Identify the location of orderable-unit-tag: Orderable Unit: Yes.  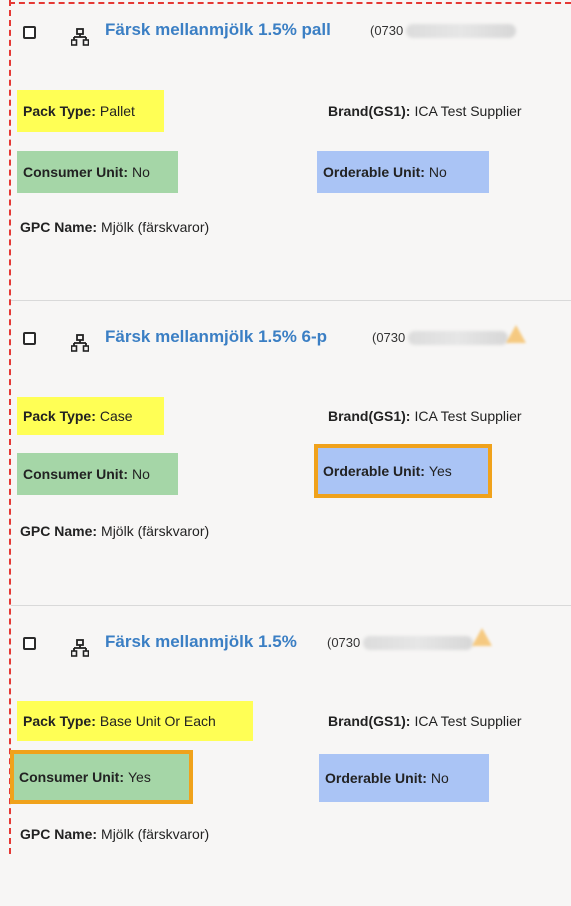
(403, 471).